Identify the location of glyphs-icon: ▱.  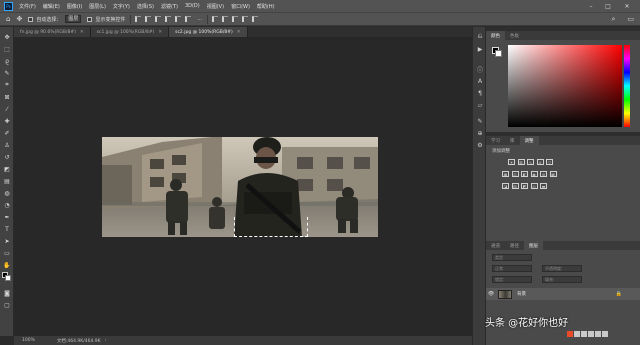
(480, 105).